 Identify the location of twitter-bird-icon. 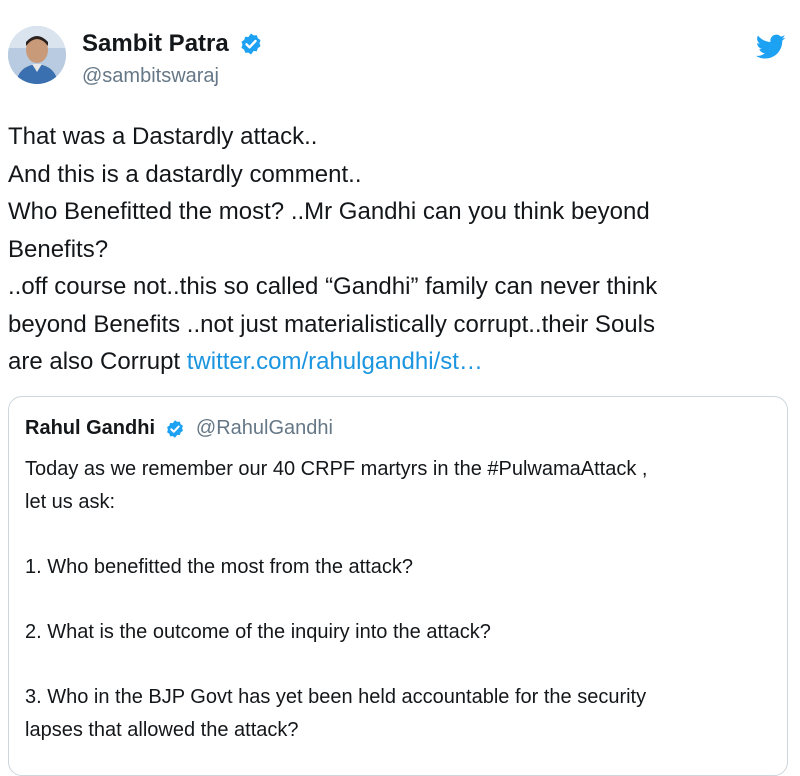
(771, 47).